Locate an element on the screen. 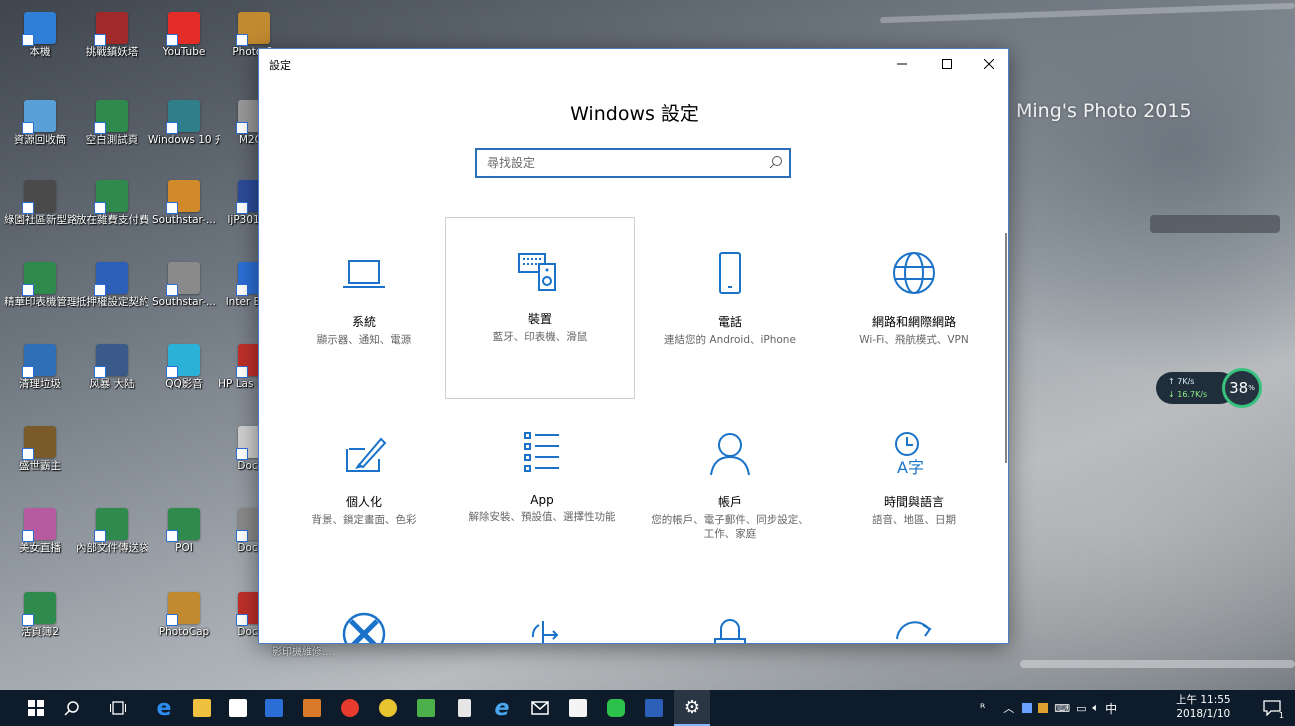 The image size is (1295, 726). keyboard-icon: ⌨ is located at coordinates (1062, 708).